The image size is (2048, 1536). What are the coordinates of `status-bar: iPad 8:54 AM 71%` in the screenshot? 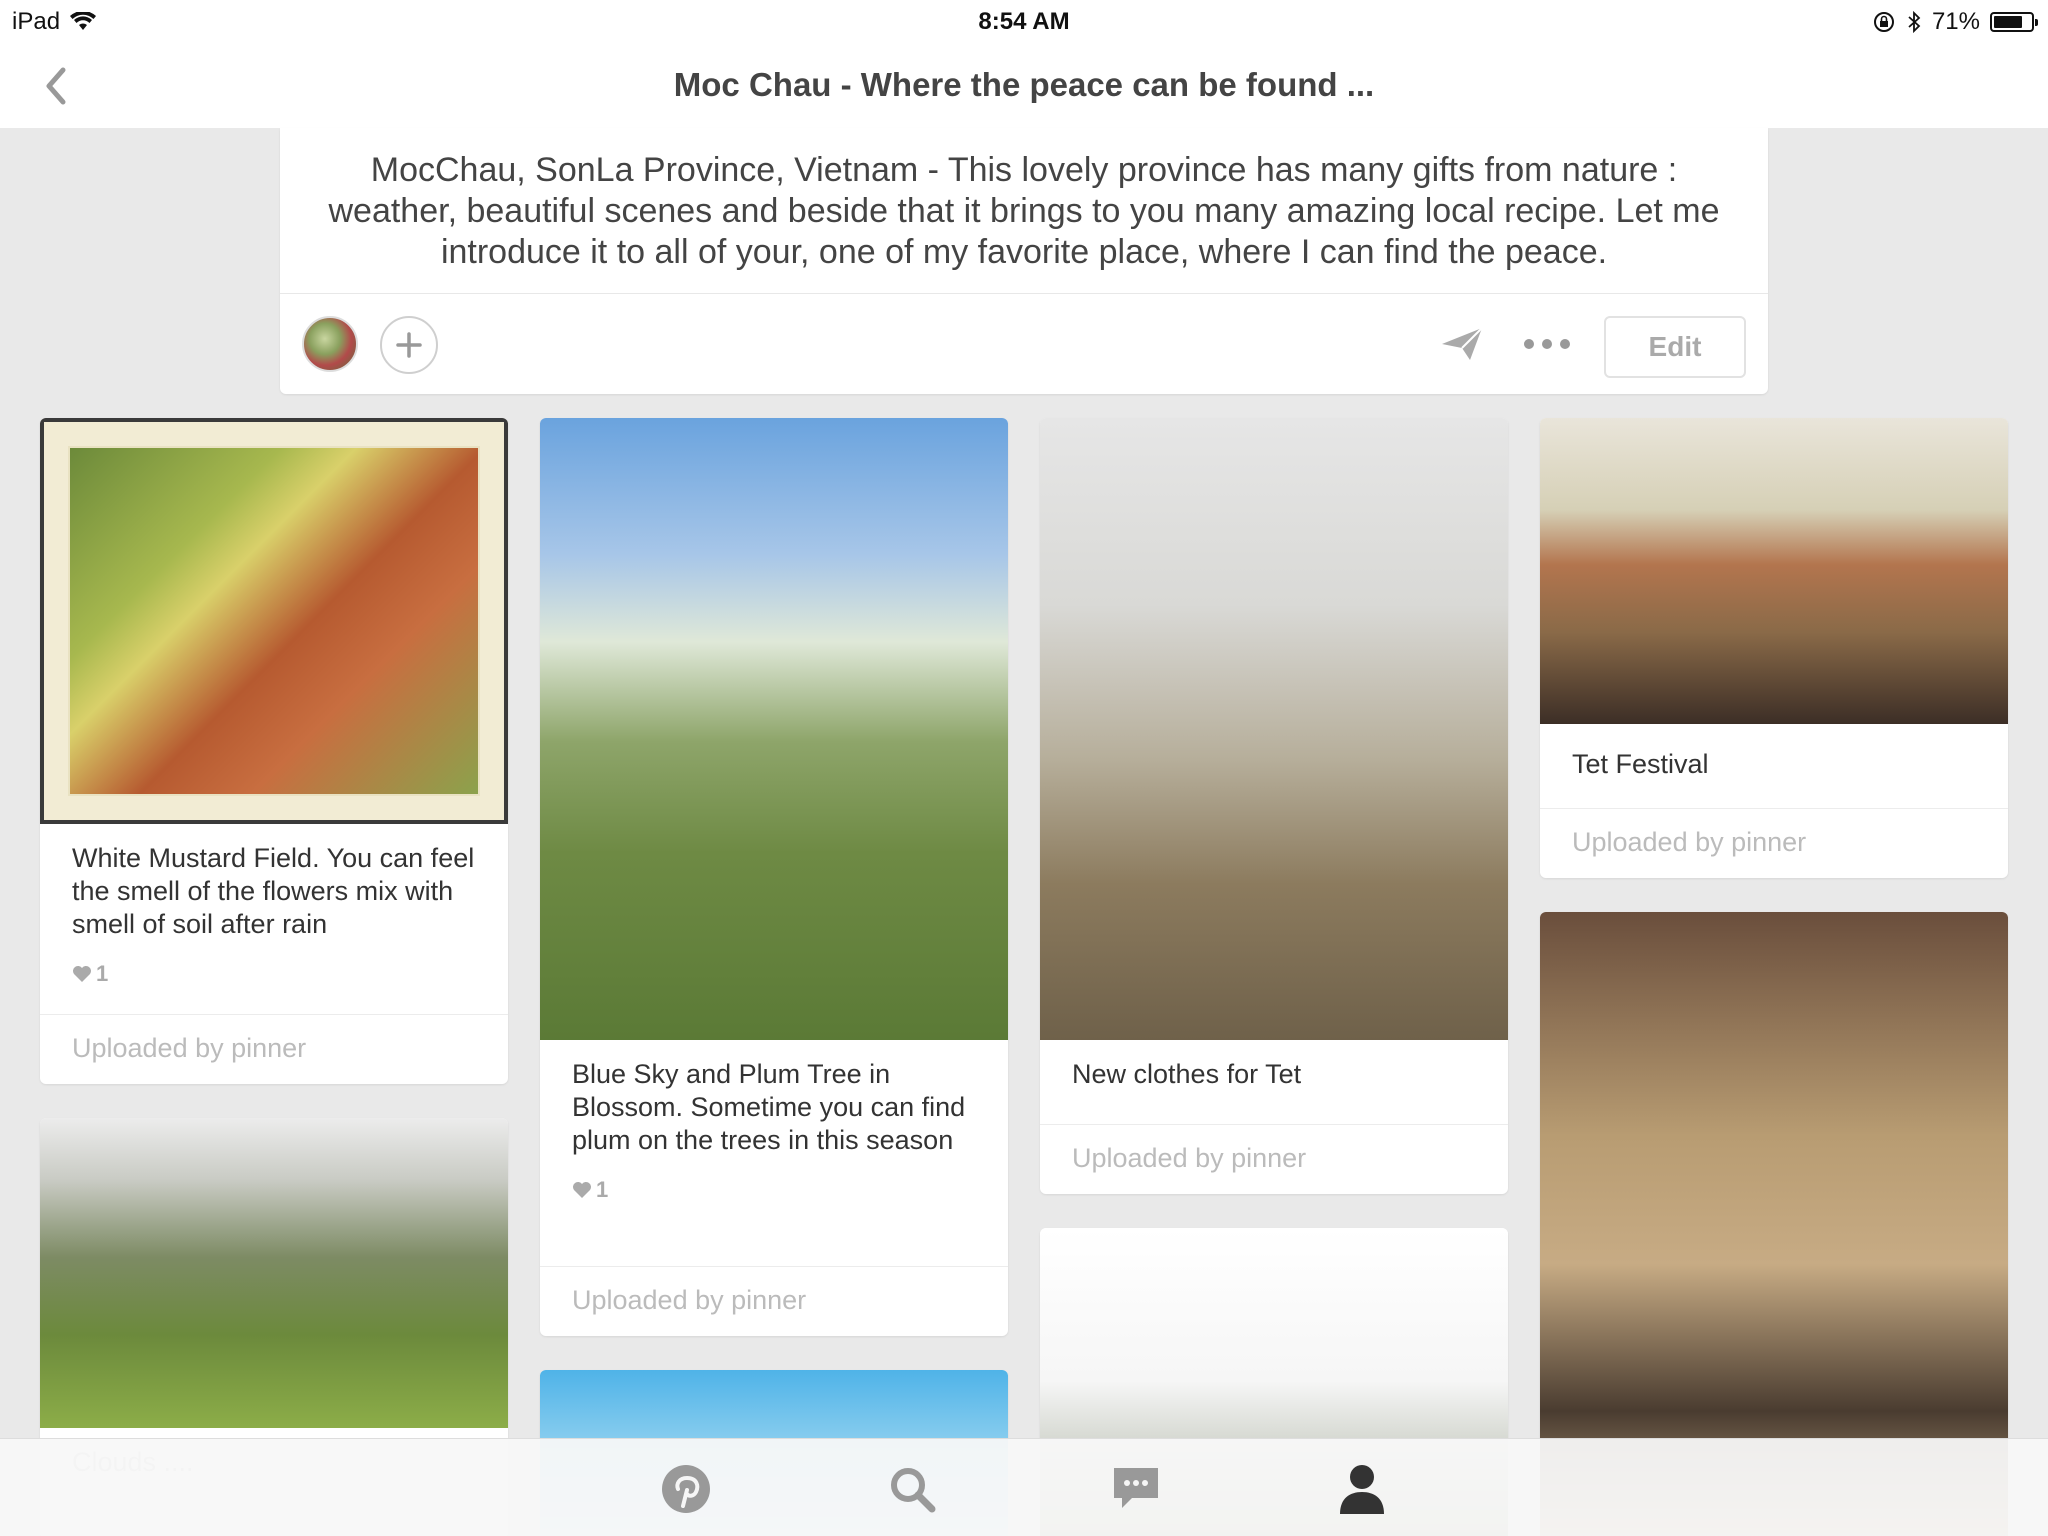 It's located at (1024, 22).